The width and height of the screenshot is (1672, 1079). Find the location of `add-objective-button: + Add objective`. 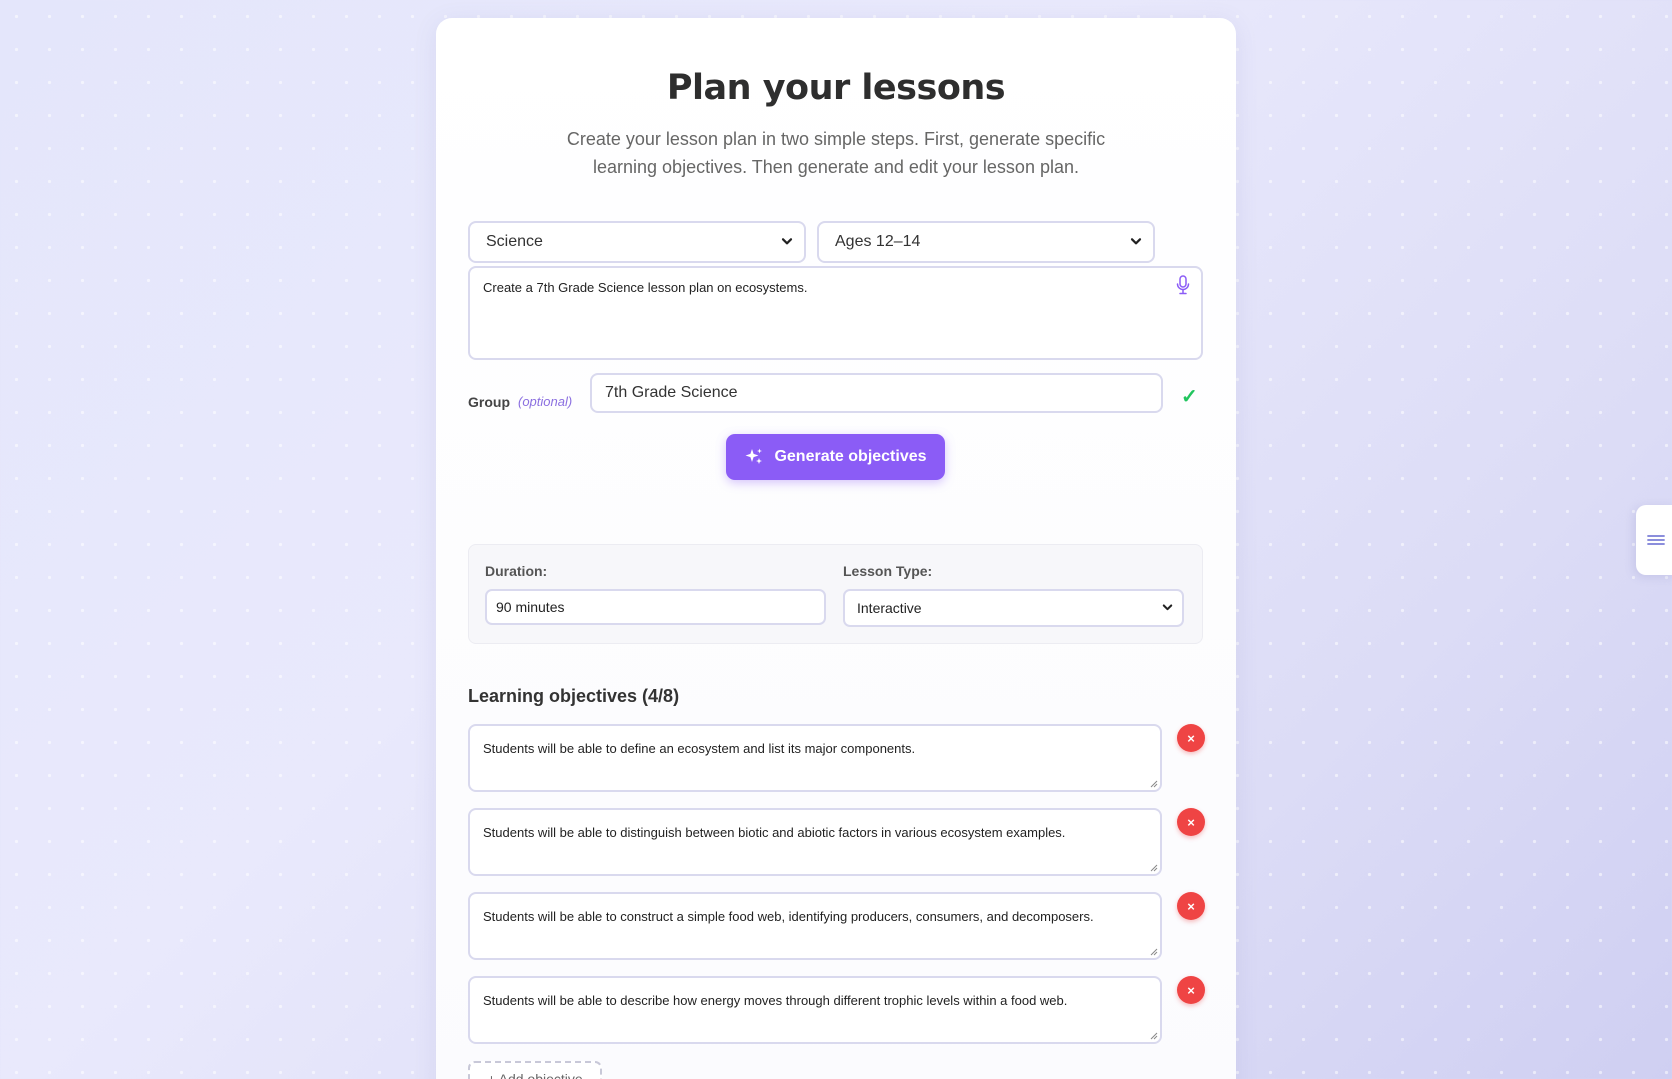

add-objective-button: + Add objective is located at coordinates (535, 1070).